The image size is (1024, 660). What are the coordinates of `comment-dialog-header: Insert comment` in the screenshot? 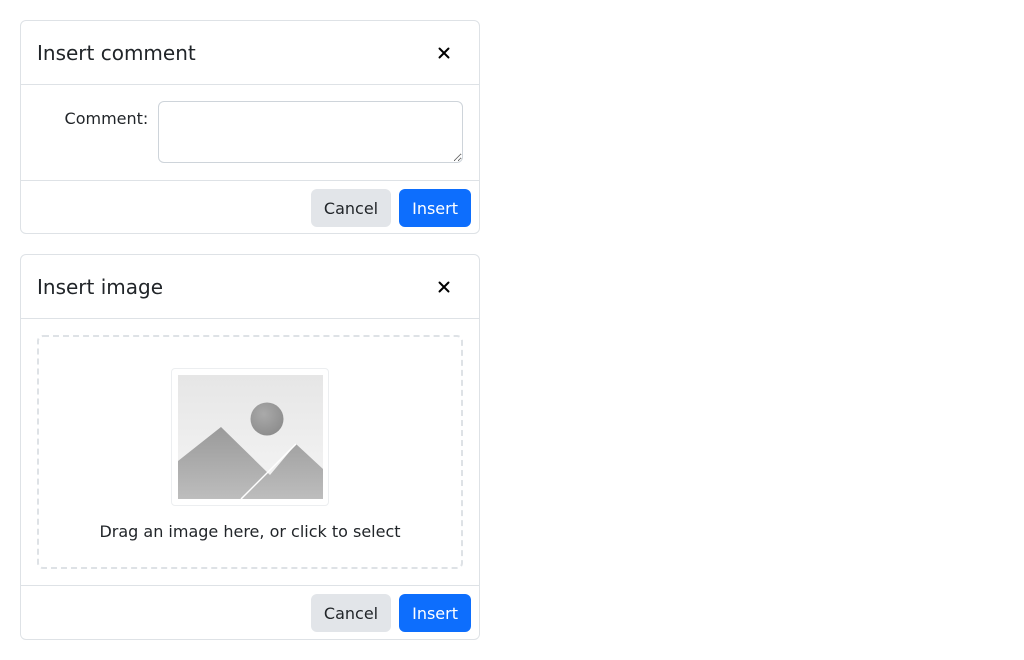 It's located at (250, 53).